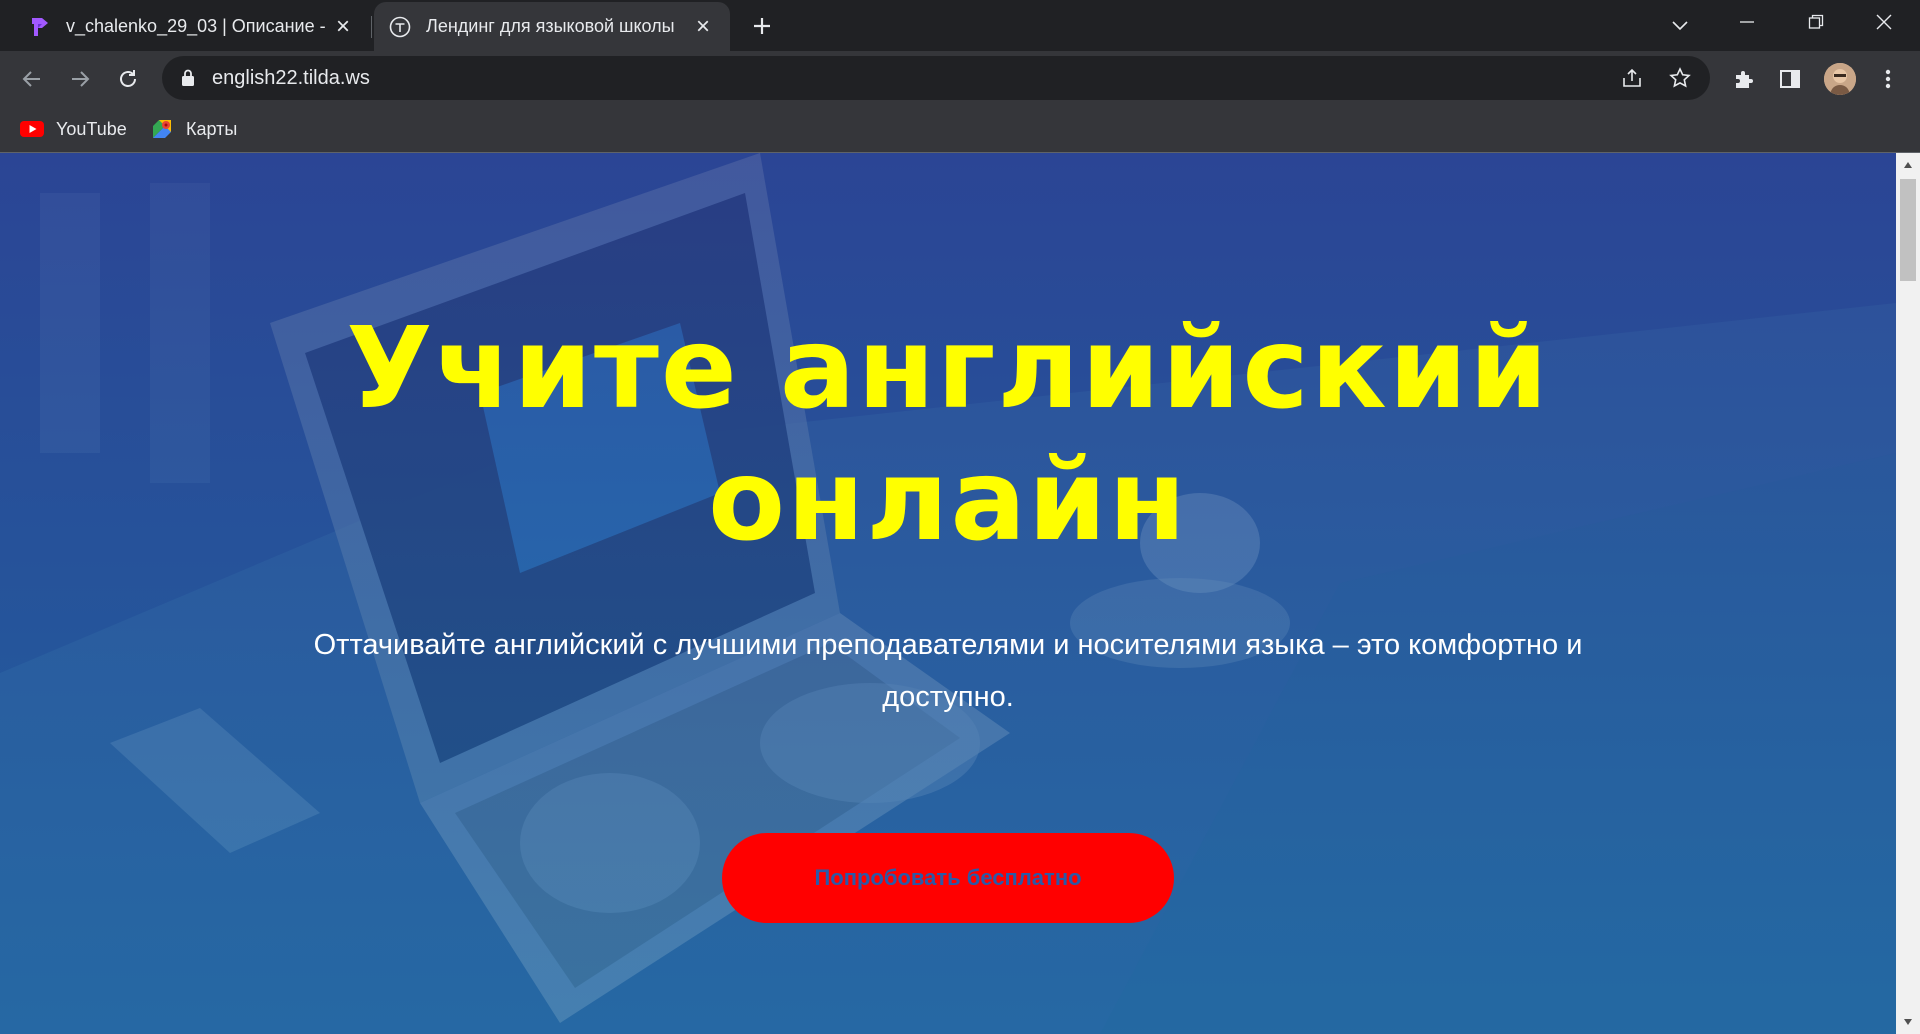  What do you see at coordinates (400, 27) in the screenshot?
I see `tilda-icon` at bounding box center [400, 27].